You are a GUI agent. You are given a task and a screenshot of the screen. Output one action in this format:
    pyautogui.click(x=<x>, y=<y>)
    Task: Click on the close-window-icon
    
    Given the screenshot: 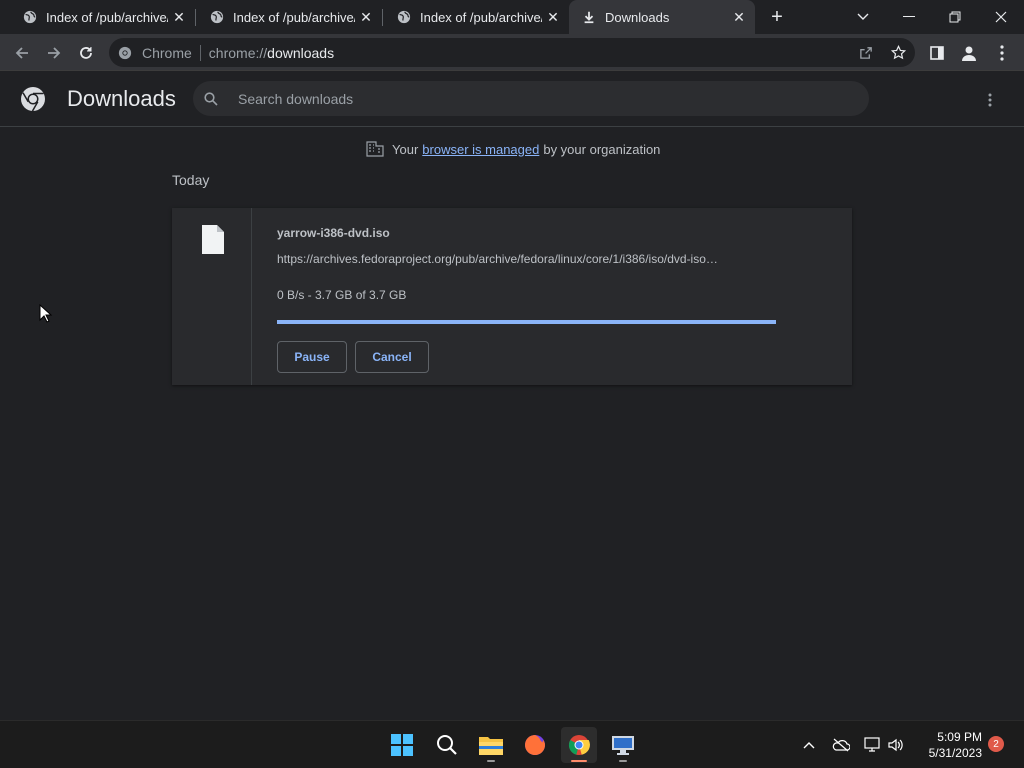 What is the action you would take?
    pyautogui.click(x=1001, y=17)
    